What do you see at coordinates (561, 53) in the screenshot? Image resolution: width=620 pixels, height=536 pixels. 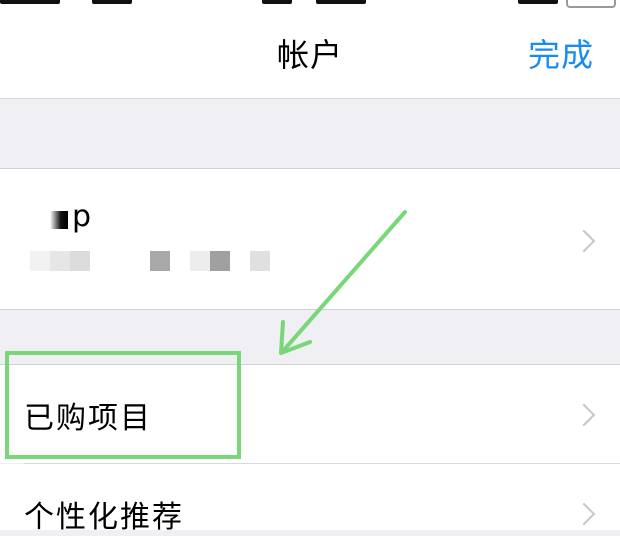 I see `done-button: 完成` at bounding box center [561, 53].